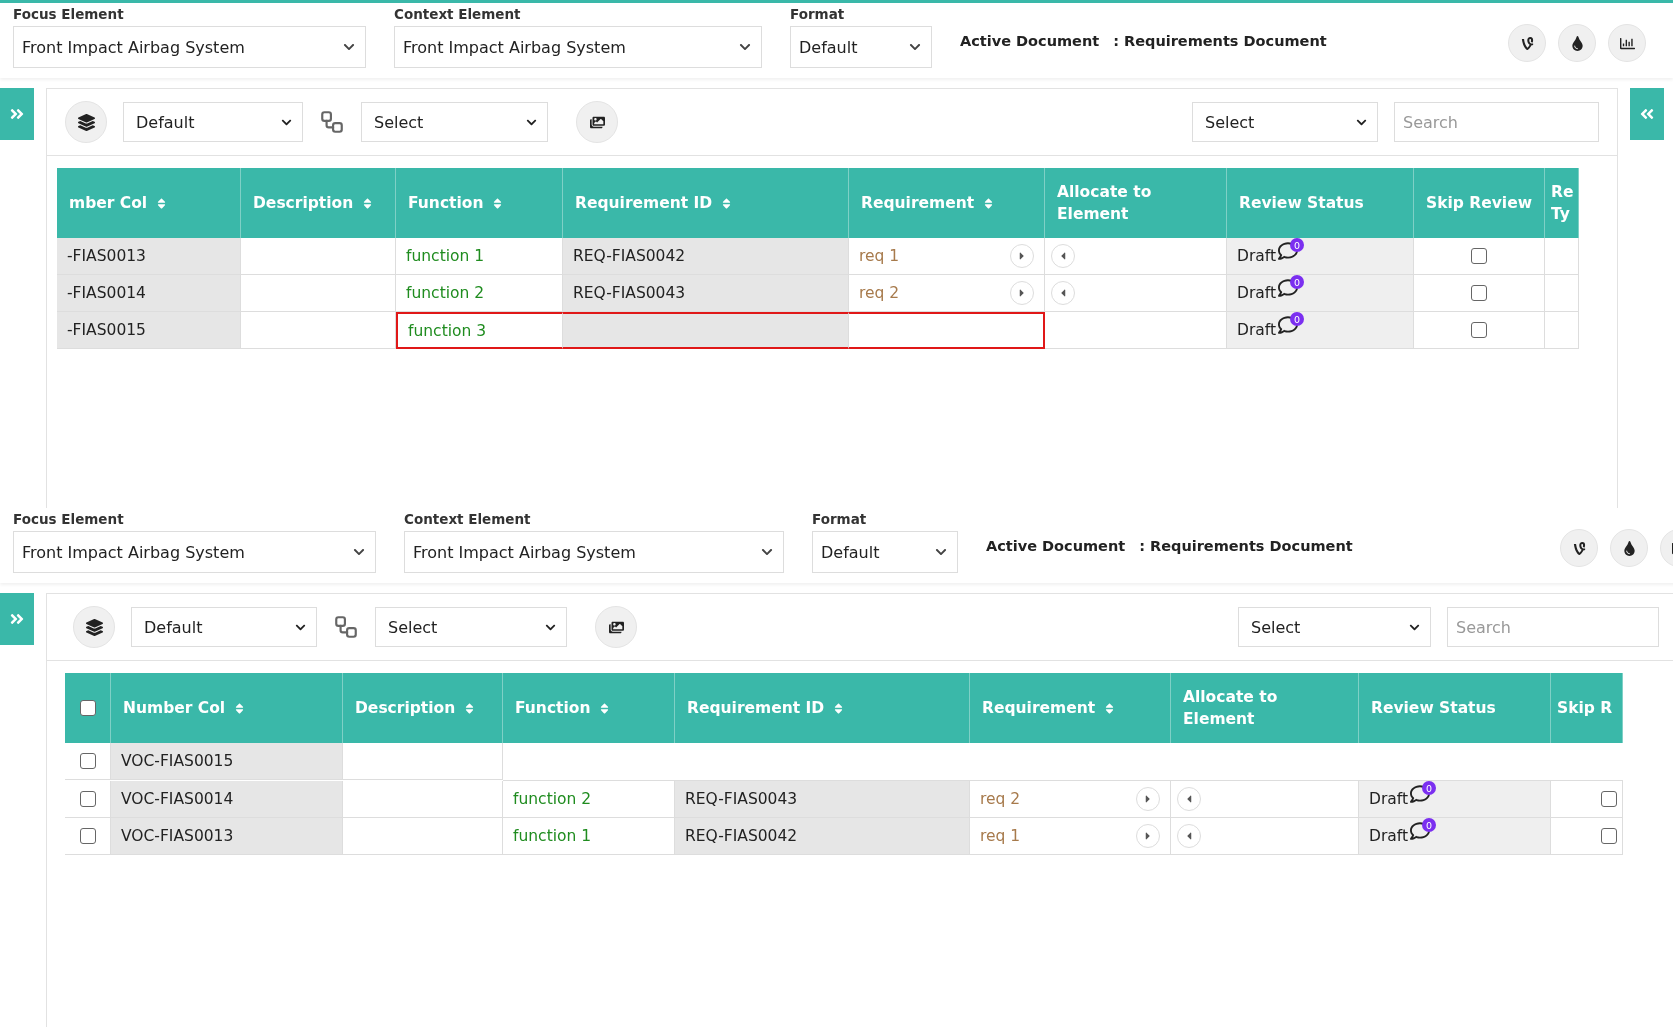  I want to click on bar-chart-icon, so click(1627, 43).